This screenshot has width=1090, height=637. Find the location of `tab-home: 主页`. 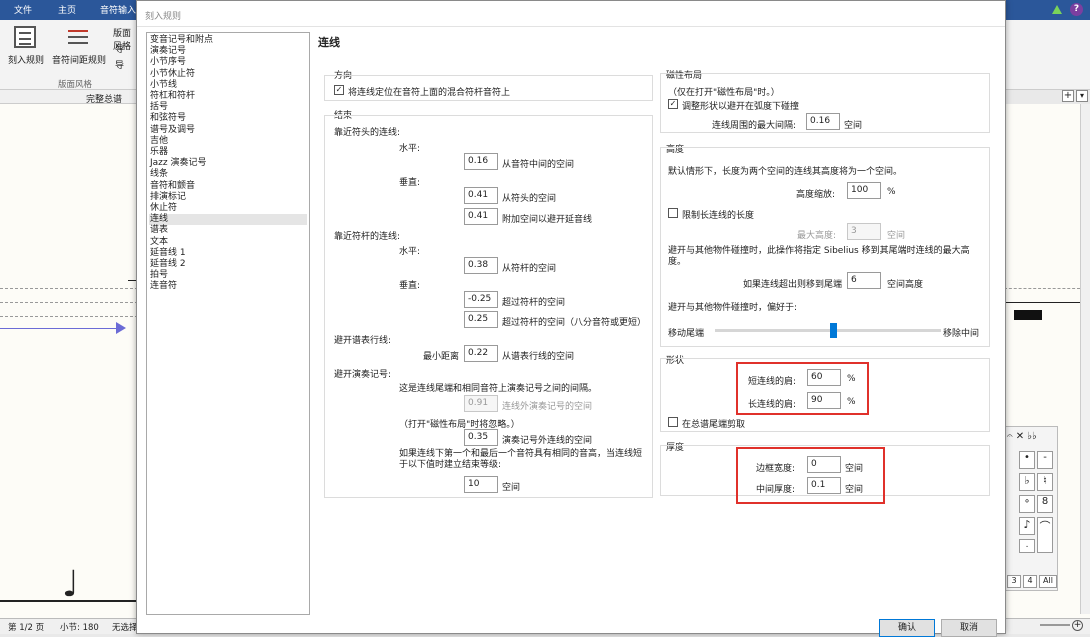

tab-home: 主页 is located at coordinates (67, 9).